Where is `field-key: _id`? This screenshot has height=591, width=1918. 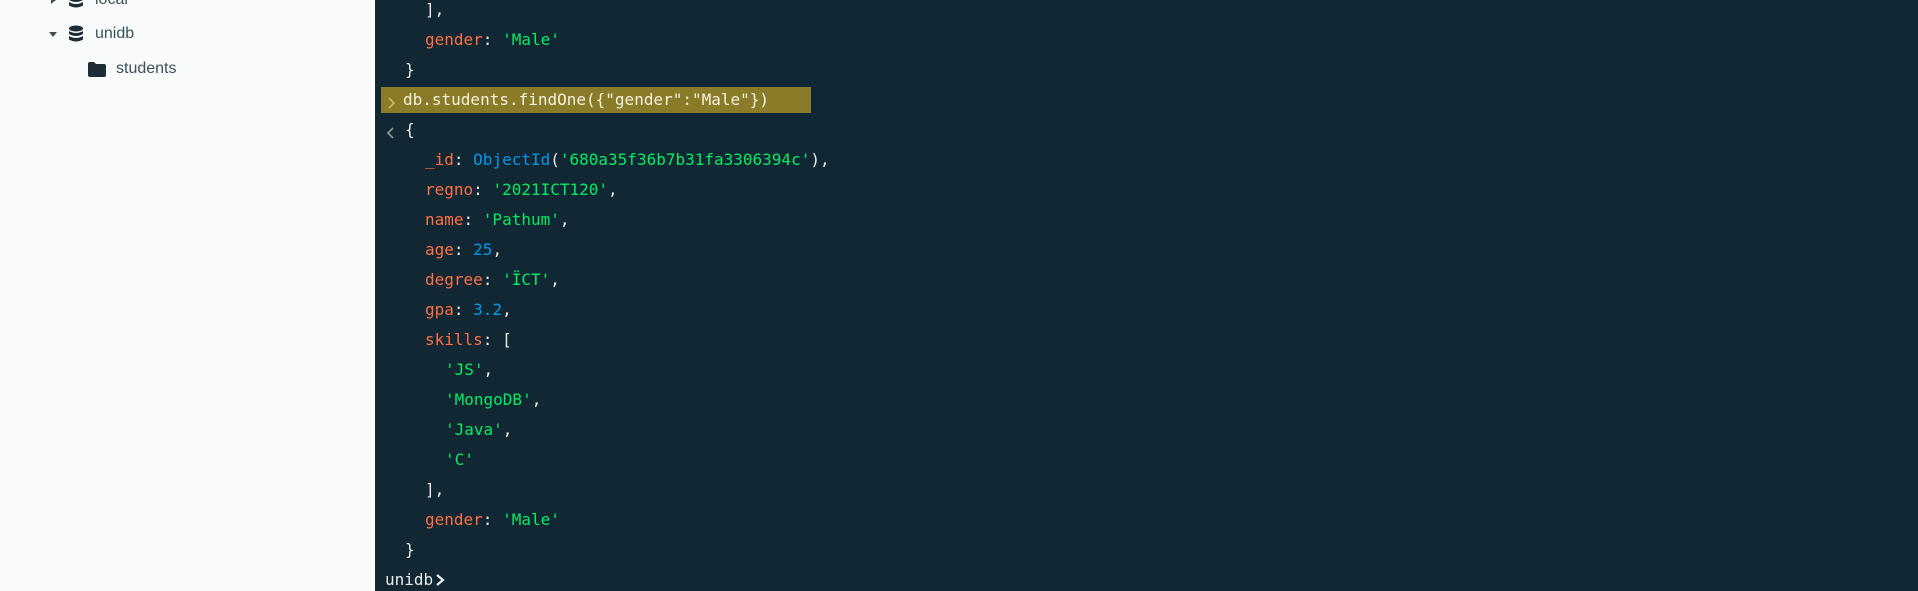 field-key: _id is located at coordinates (439, 159).